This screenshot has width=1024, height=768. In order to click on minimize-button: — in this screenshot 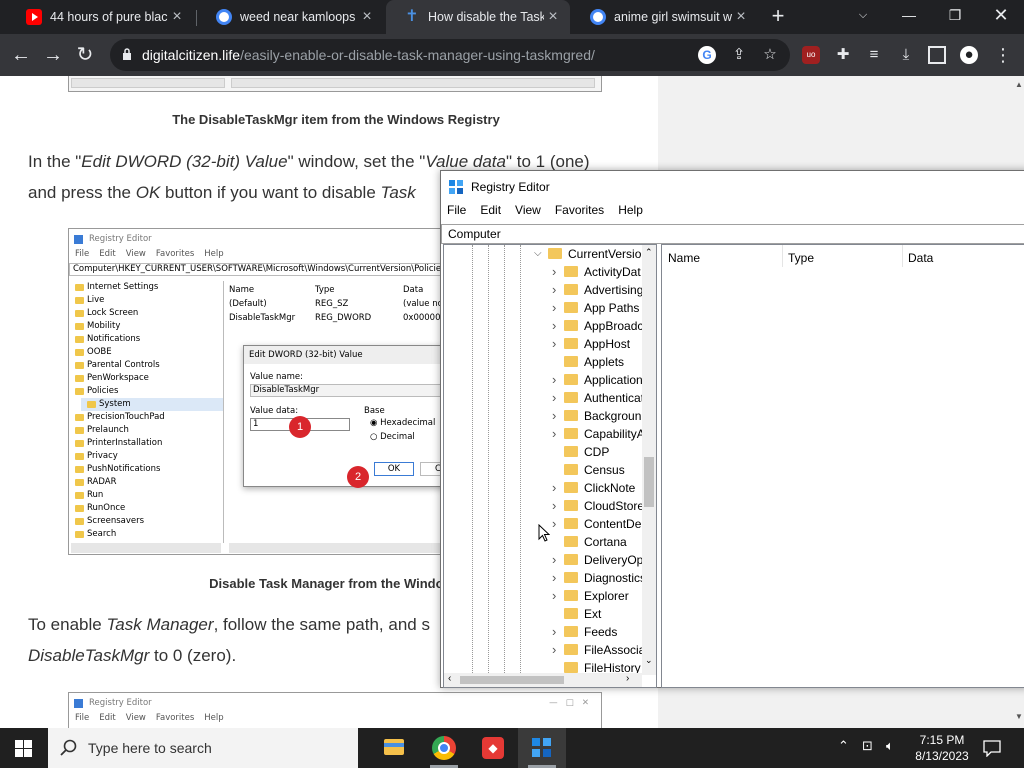, I will do `click(909, 15)`.